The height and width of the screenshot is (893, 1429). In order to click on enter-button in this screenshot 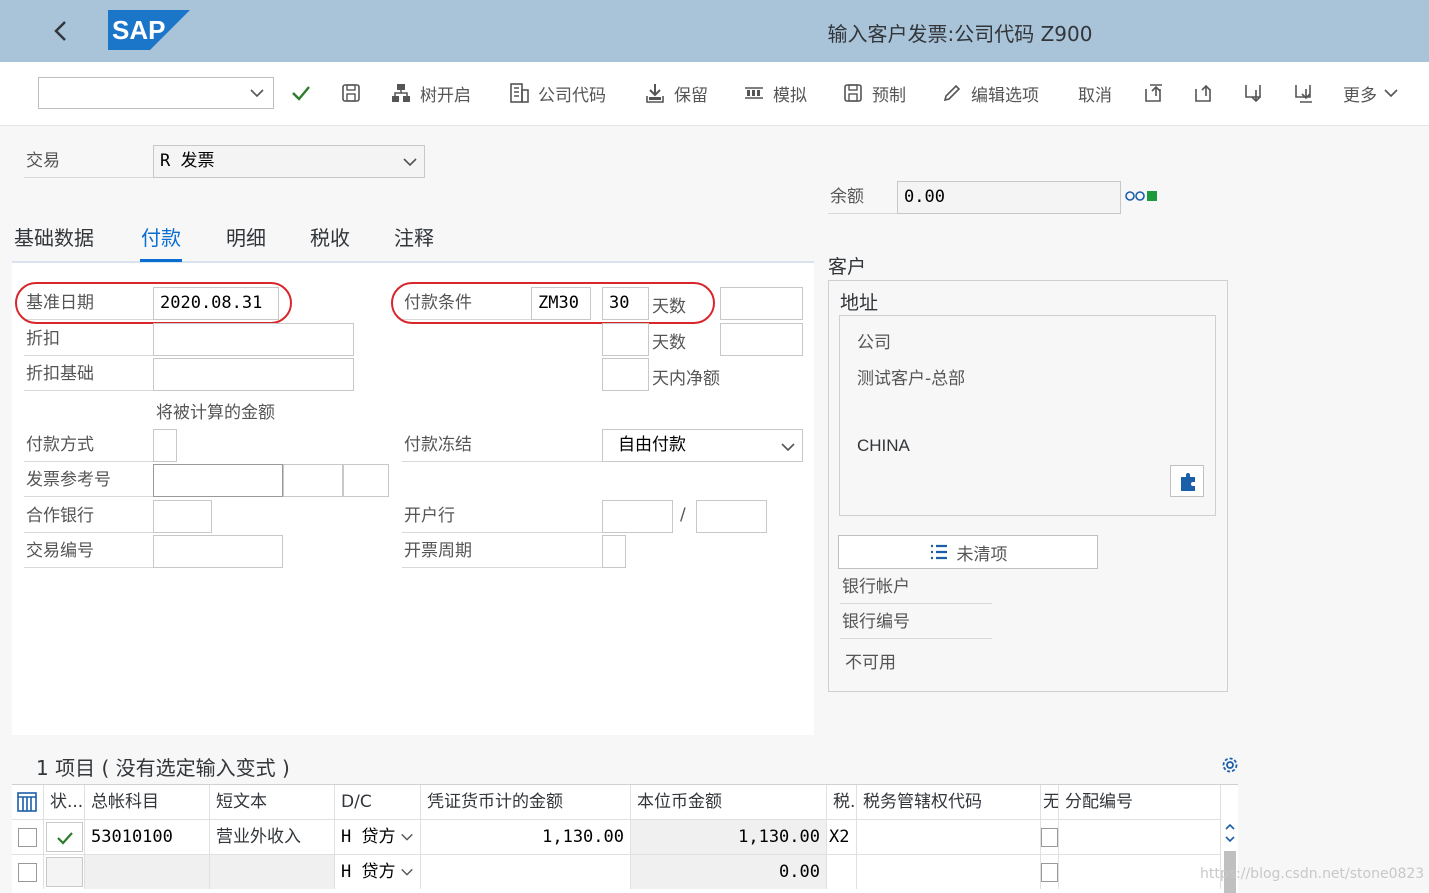, I will do `click(301, 93)`.